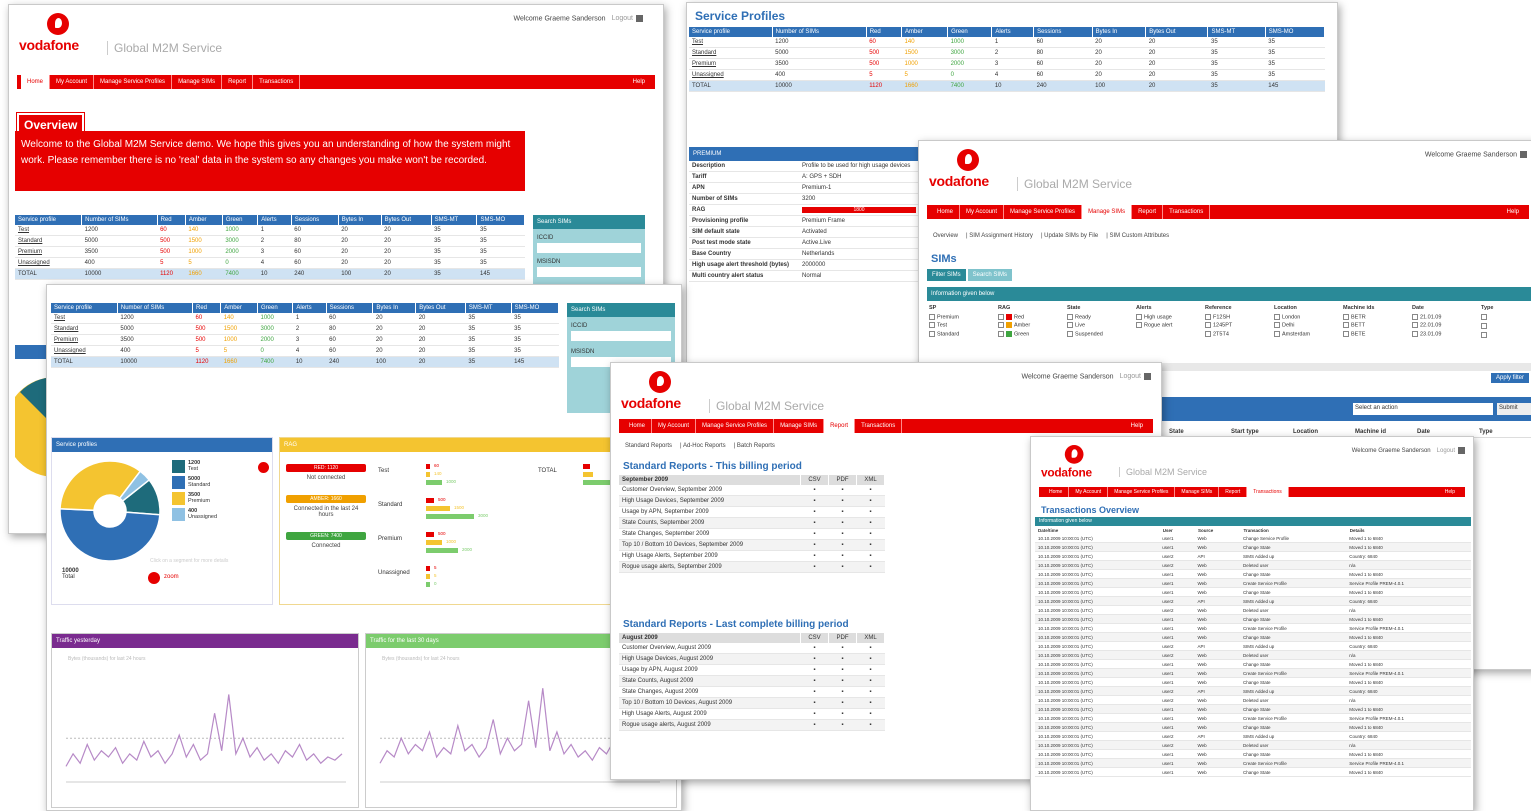 The width and height of the screenshot is (1531, 811). What do you see at coordinates (110, 534) in the screenshot?
I see `pie-slice-standard` at bounding box center [110, 534].